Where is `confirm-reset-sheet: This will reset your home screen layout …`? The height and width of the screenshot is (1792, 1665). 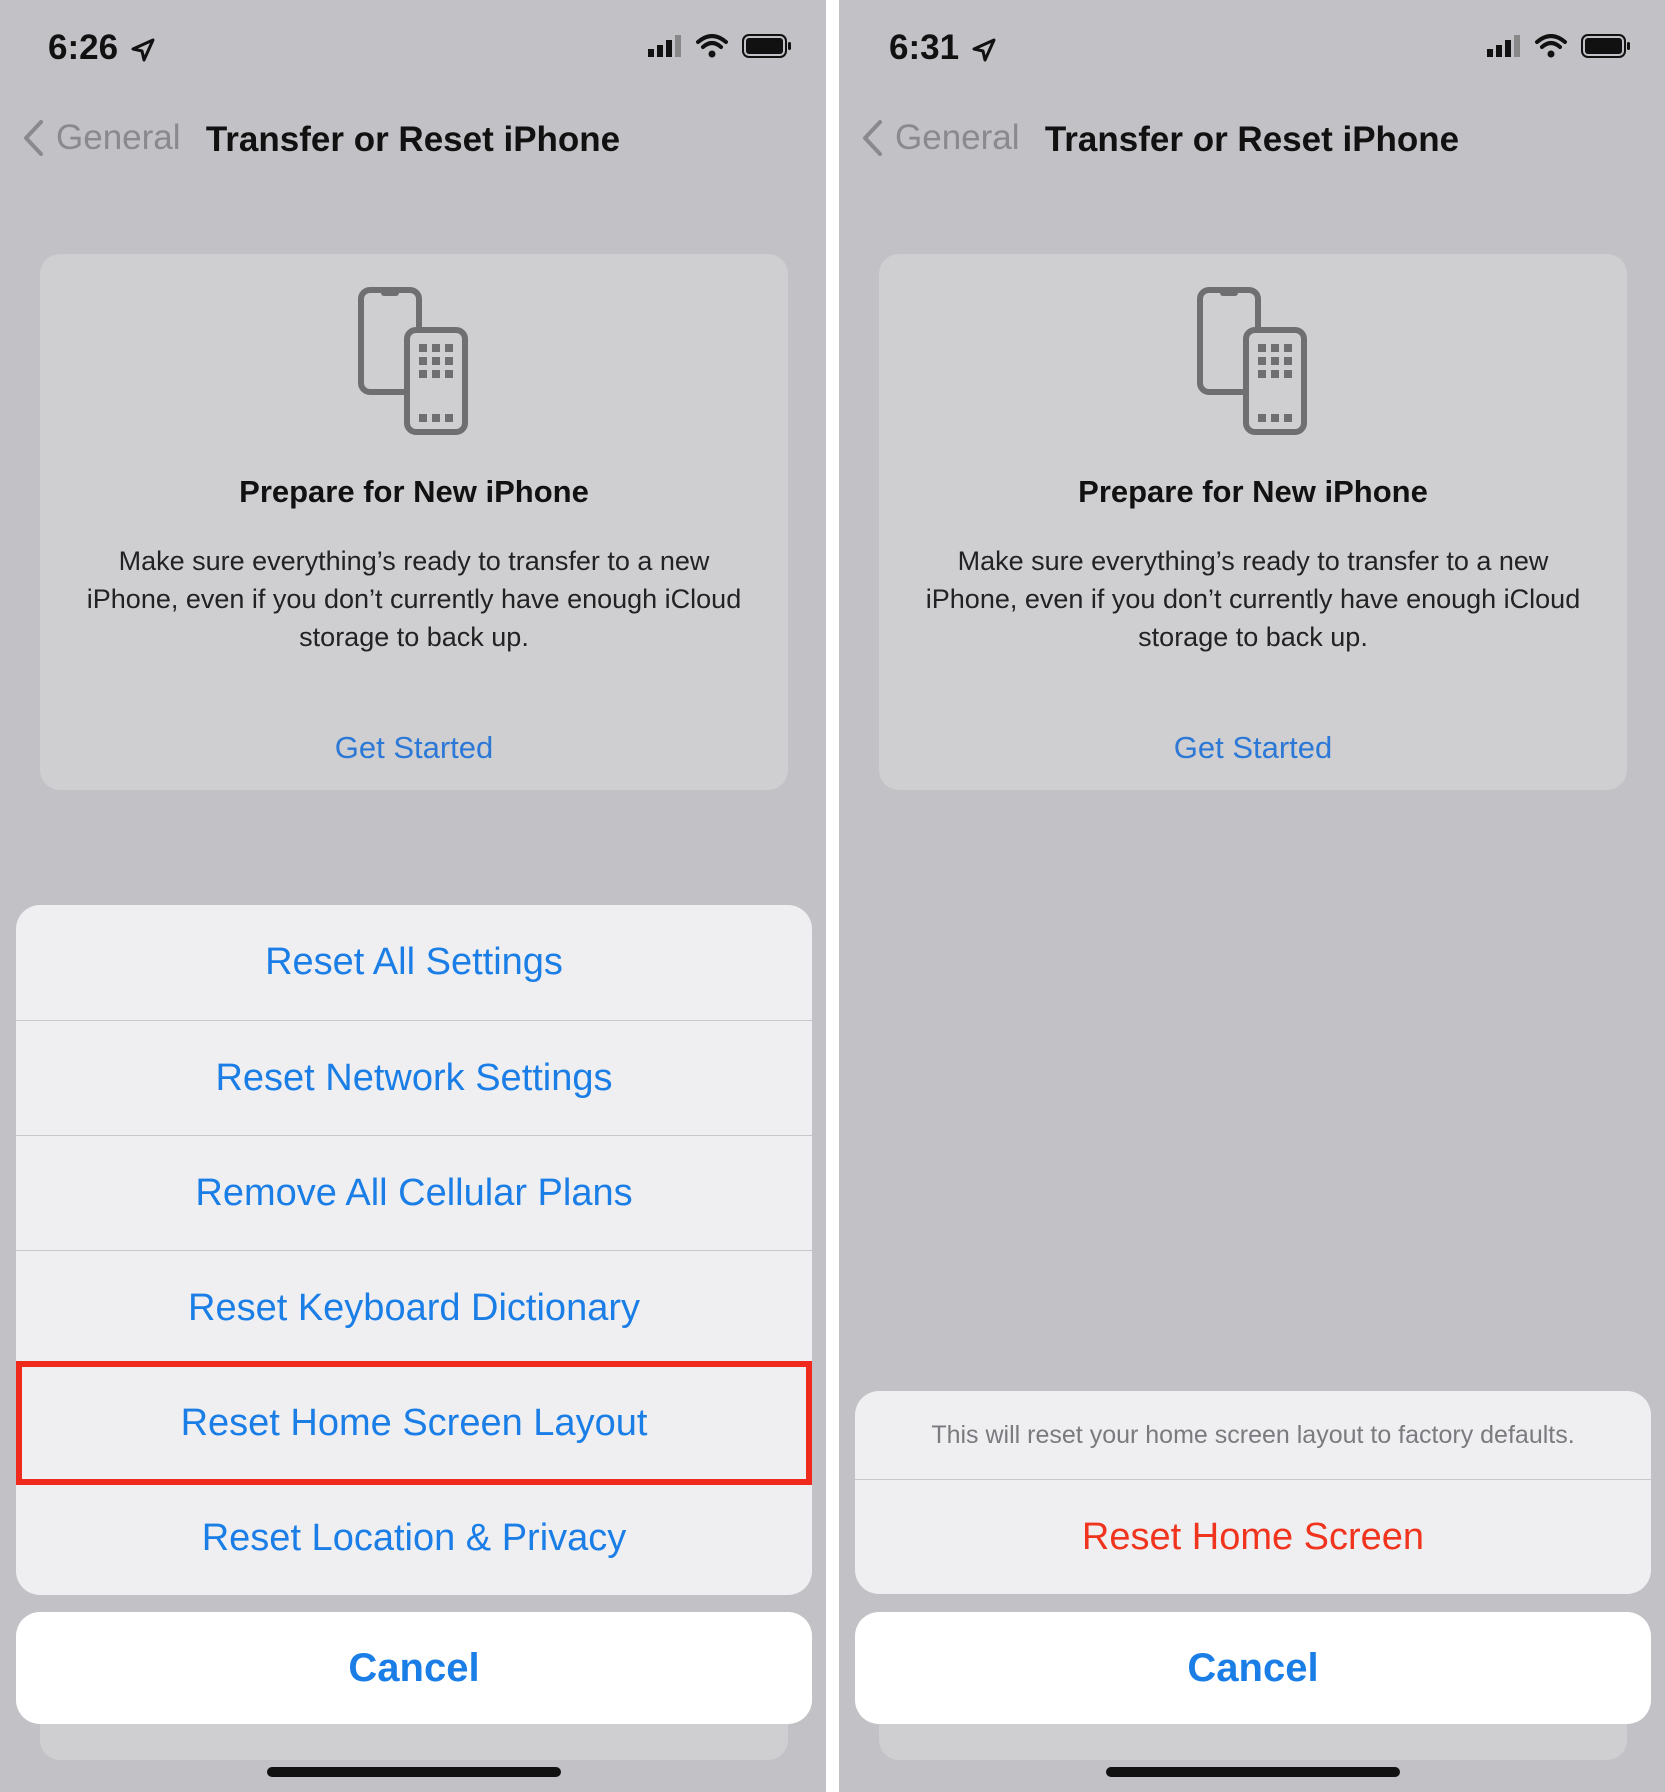
confirm-reset-sheet: This will reset your home screen layout … is located at coordinates (1253, 1492).